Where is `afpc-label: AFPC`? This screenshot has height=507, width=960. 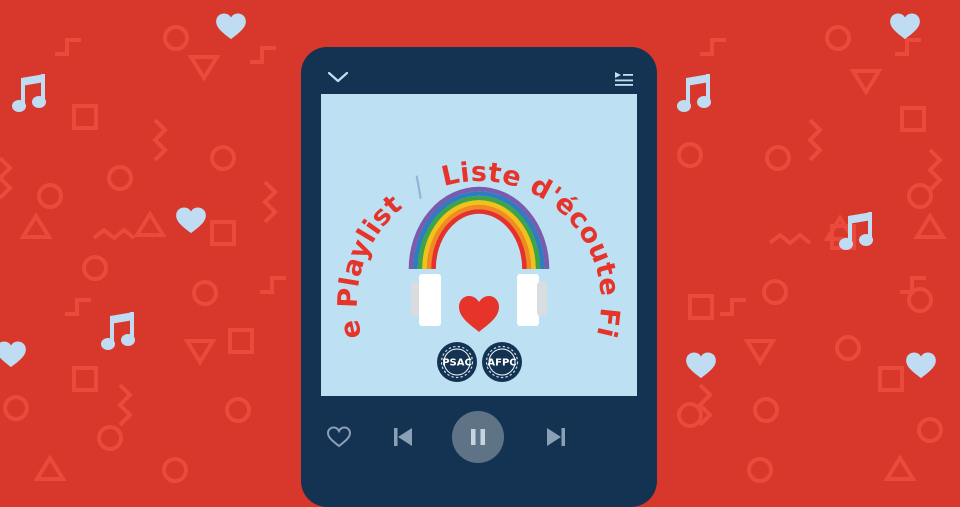
afpc-label: AFPC is located at coordinates (501, 363).